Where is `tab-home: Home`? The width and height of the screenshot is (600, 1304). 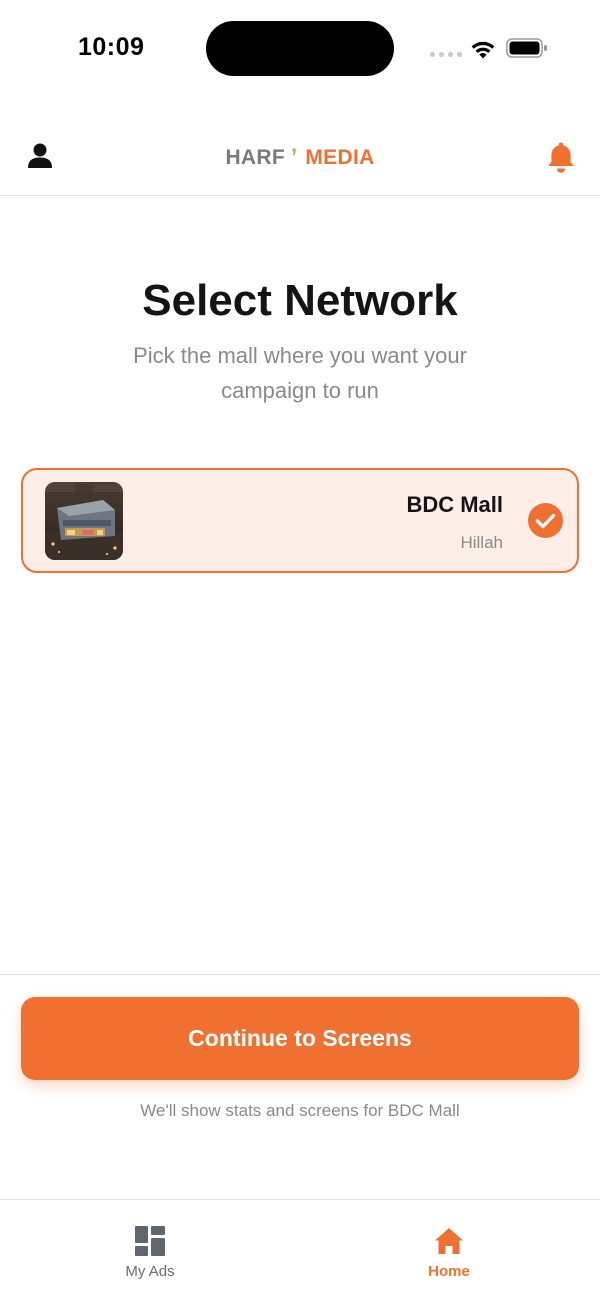
tab-home: Home is located at coordinates (449, 1252).